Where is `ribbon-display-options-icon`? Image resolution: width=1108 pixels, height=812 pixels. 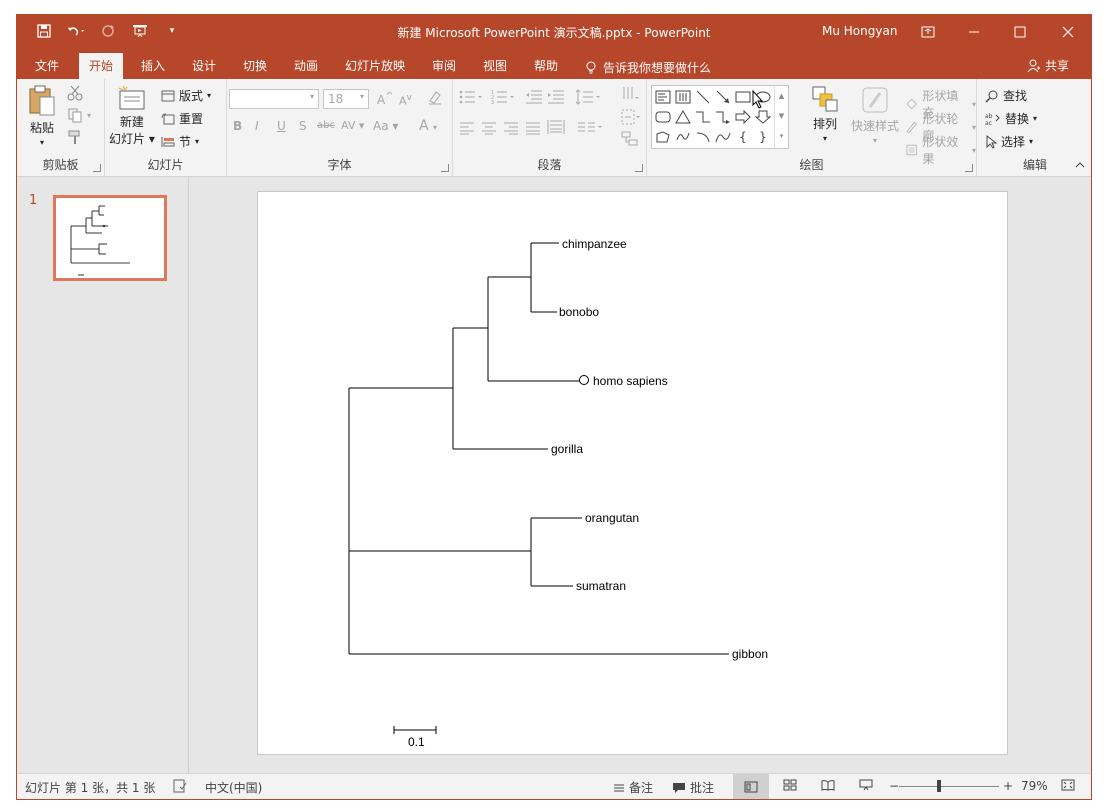
ribbon-display-options-icon is located at coordinates (928, 32).